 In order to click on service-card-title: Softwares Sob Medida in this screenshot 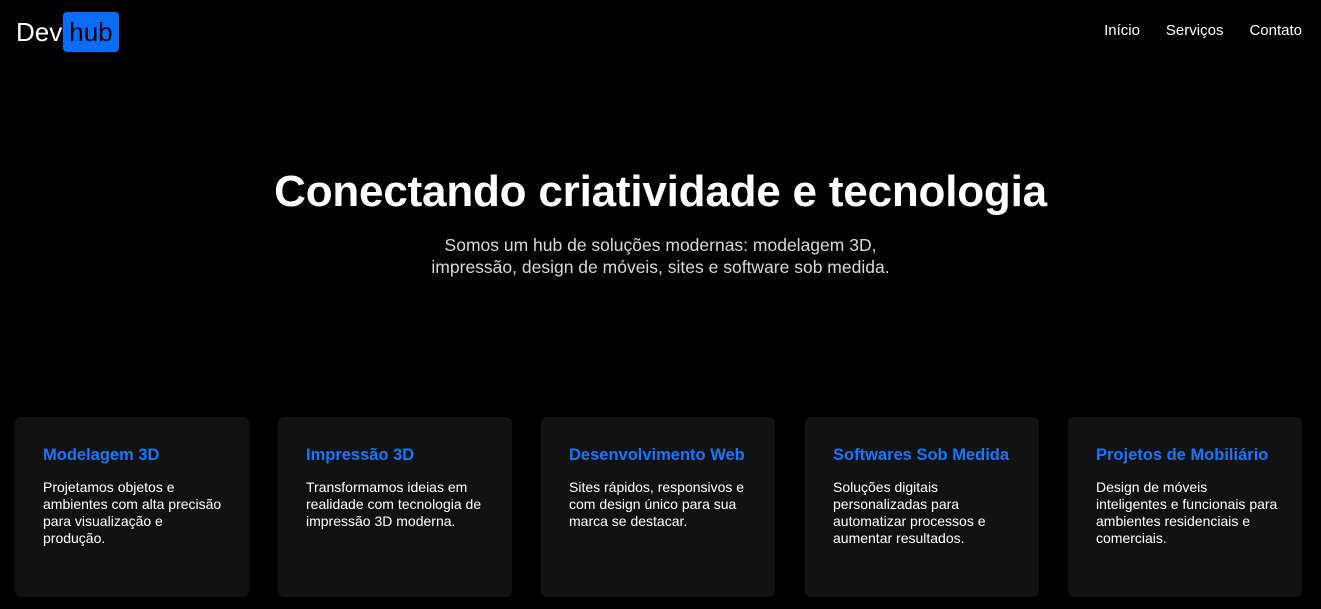, I will do `click(921, 455)`.